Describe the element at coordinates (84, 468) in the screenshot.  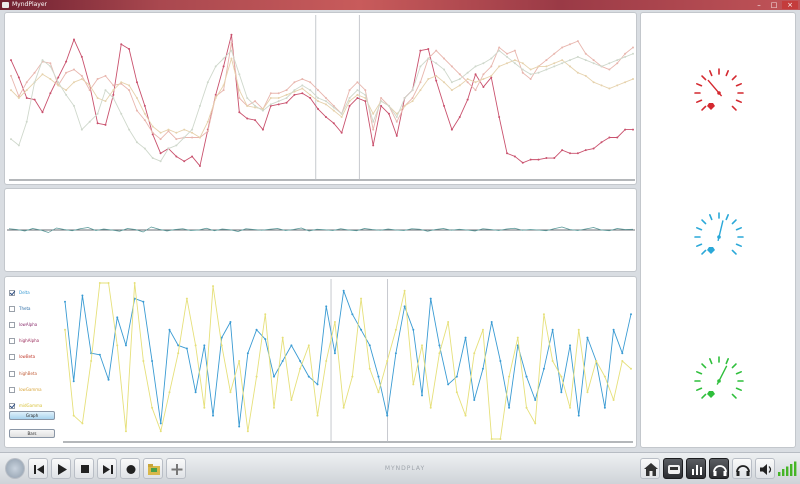
I see `stop-icon` at that location.